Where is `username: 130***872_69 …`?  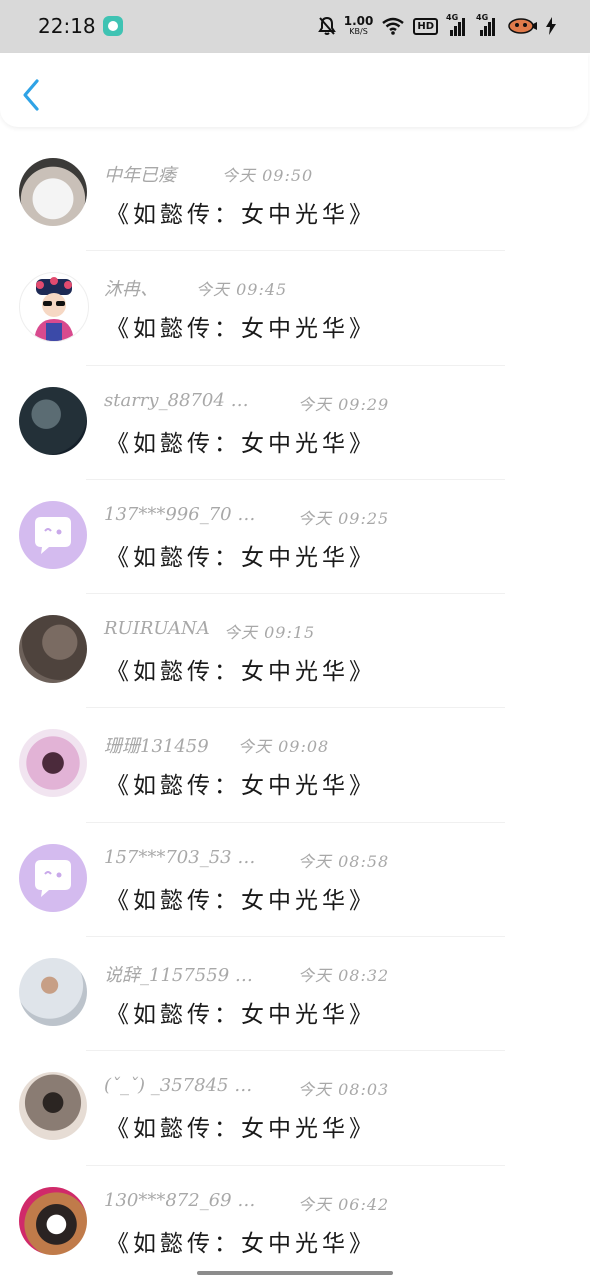 username: 130***872_69 … is located at coordinates (179, 1200).